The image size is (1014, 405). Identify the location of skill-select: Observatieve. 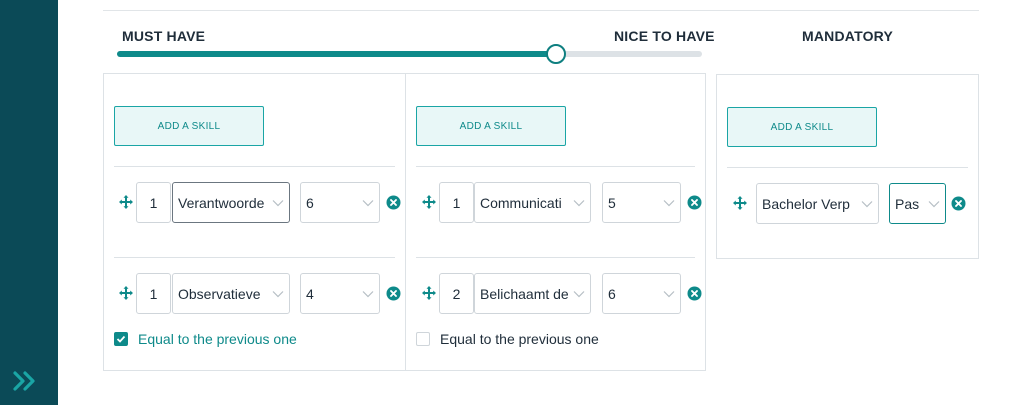
(231, 293).